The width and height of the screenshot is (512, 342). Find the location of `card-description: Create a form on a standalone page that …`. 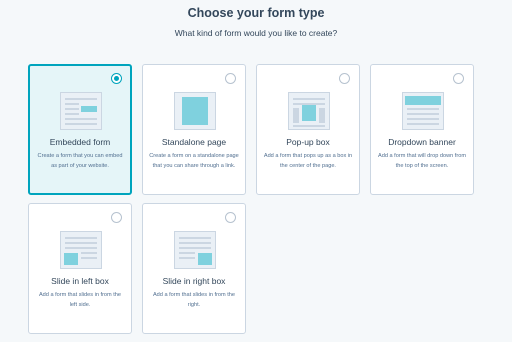

card-description: Create a form on a standalone page that … is located at coordinates (194, 161).